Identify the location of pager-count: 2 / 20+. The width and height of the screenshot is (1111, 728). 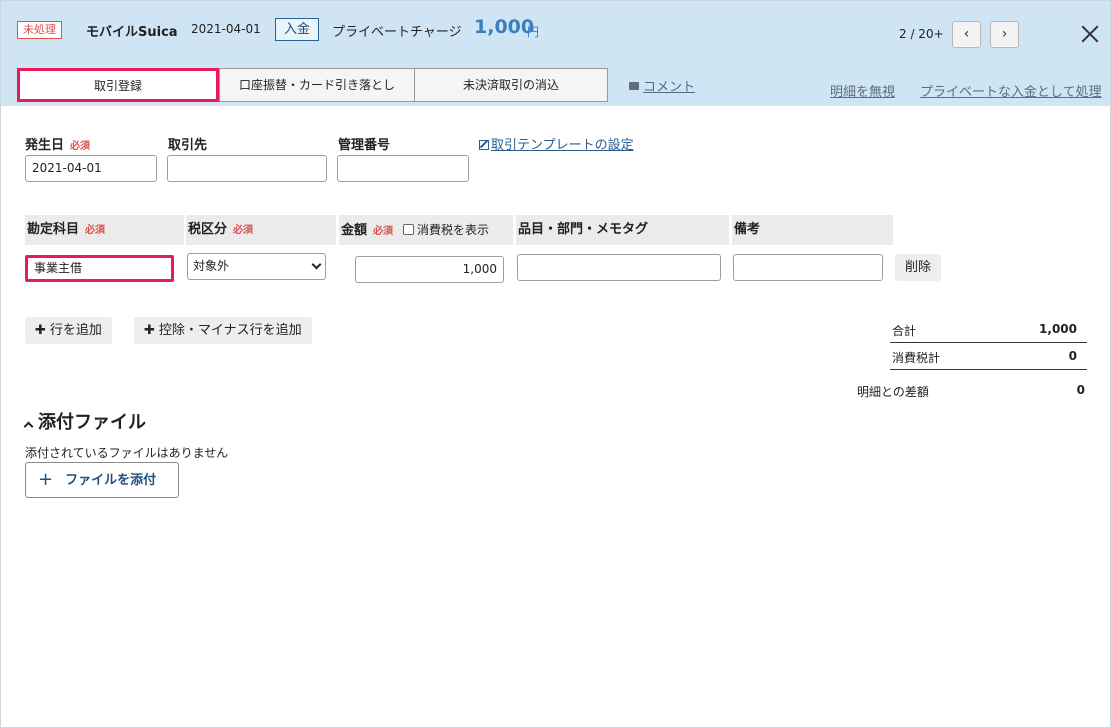
(921, 34).